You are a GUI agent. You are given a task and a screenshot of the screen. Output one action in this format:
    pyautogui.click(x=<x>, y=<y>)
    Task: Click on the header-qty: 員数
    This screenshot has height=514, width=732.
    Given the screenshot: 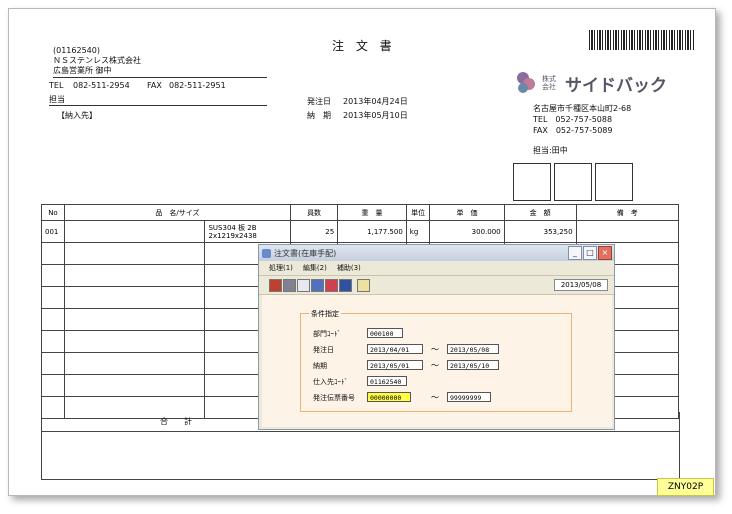 What is the action you would take?
    pyautogui.click(x=314, y=212)
    